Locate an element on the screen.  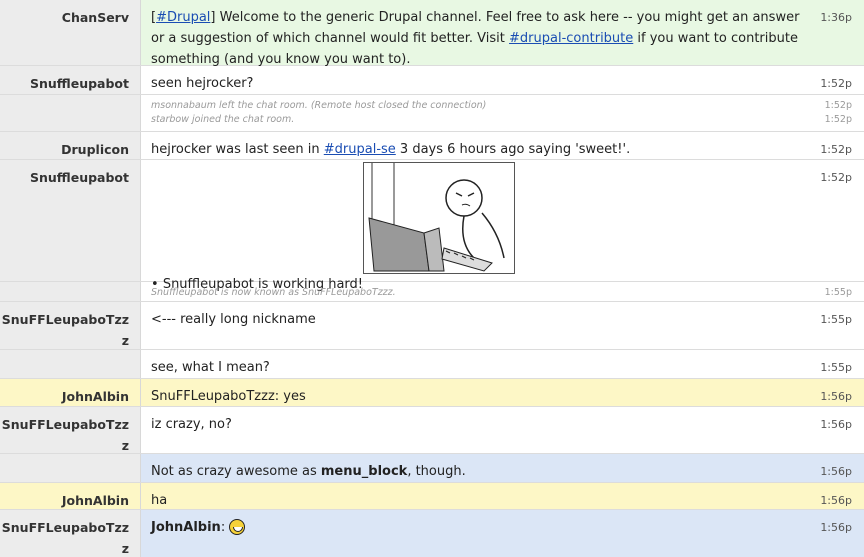
message-row: SnuFFLeupaboTzzz iz crazy, no? 1:56p is located at coordinates (432, 430).